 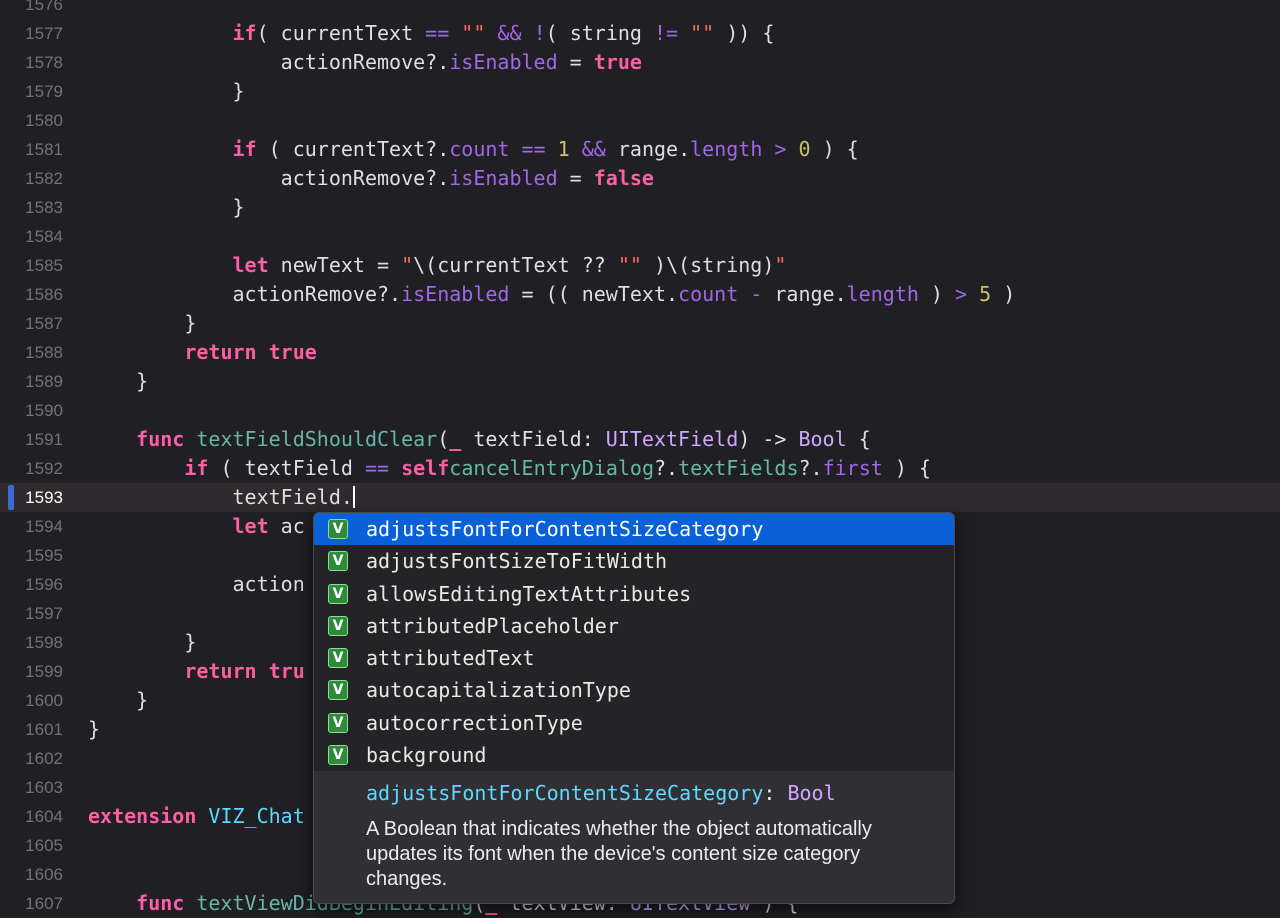 I want to click on code-token: let, so click(x=178, y=265).